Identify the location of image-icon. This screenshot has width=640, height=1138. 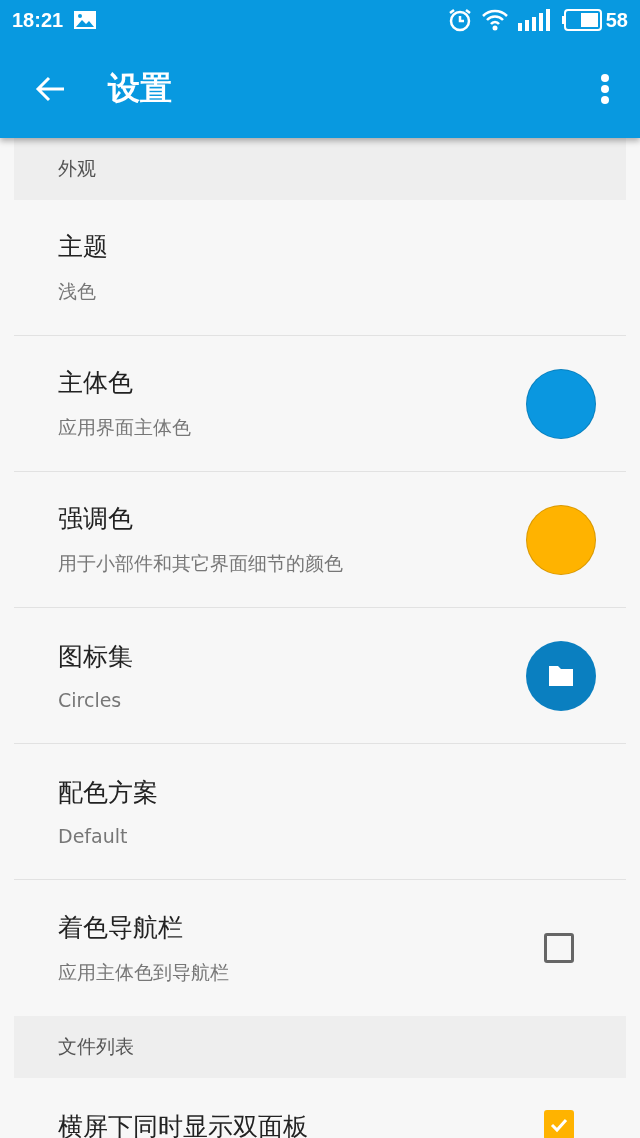
(85, 20).